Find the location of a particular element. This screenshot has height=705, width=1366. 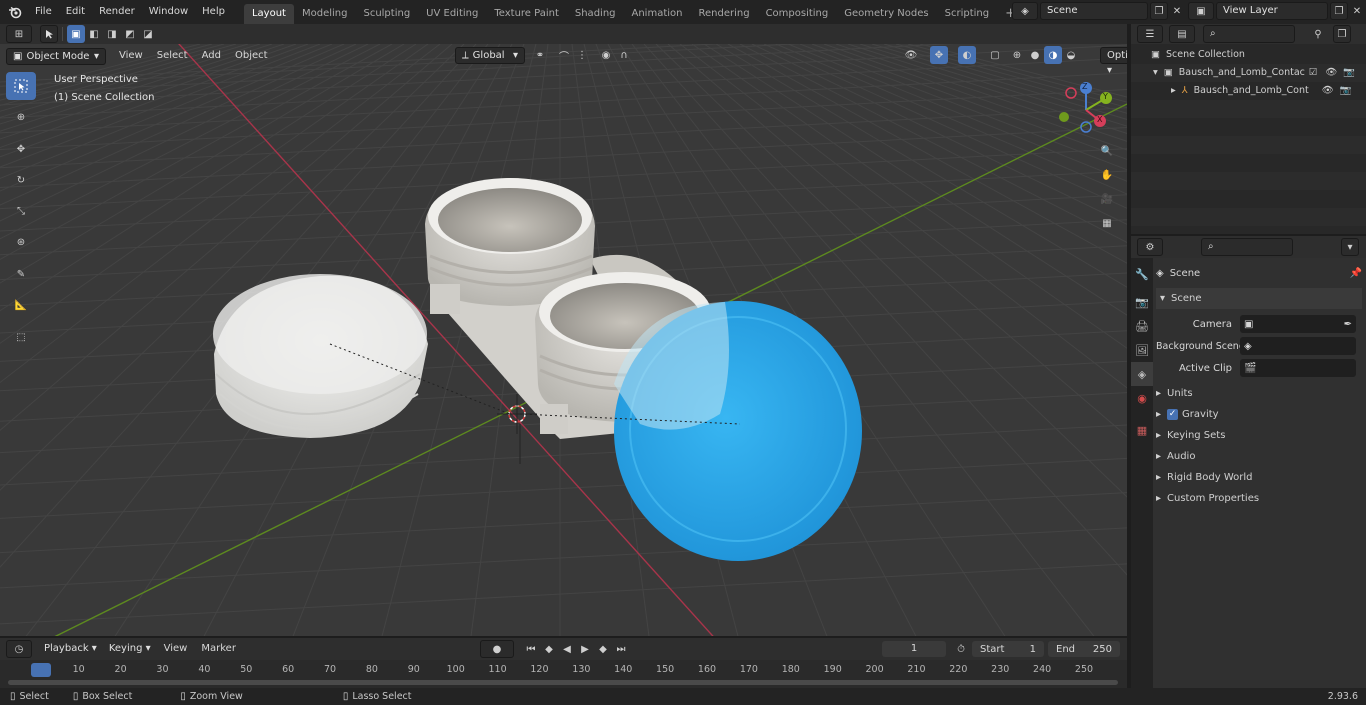

camera-icon: 📷 is located at coordinates (1349, 73).